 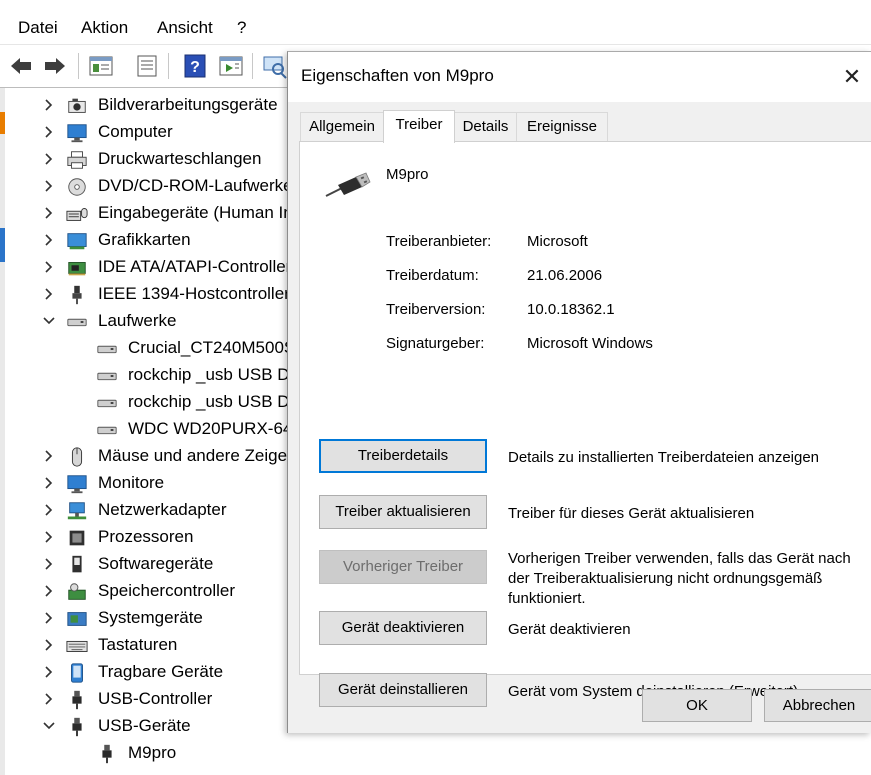 I want to click on tree-device: WDC WD20PURX-64P6ZY0, so click(x=146, y=429).